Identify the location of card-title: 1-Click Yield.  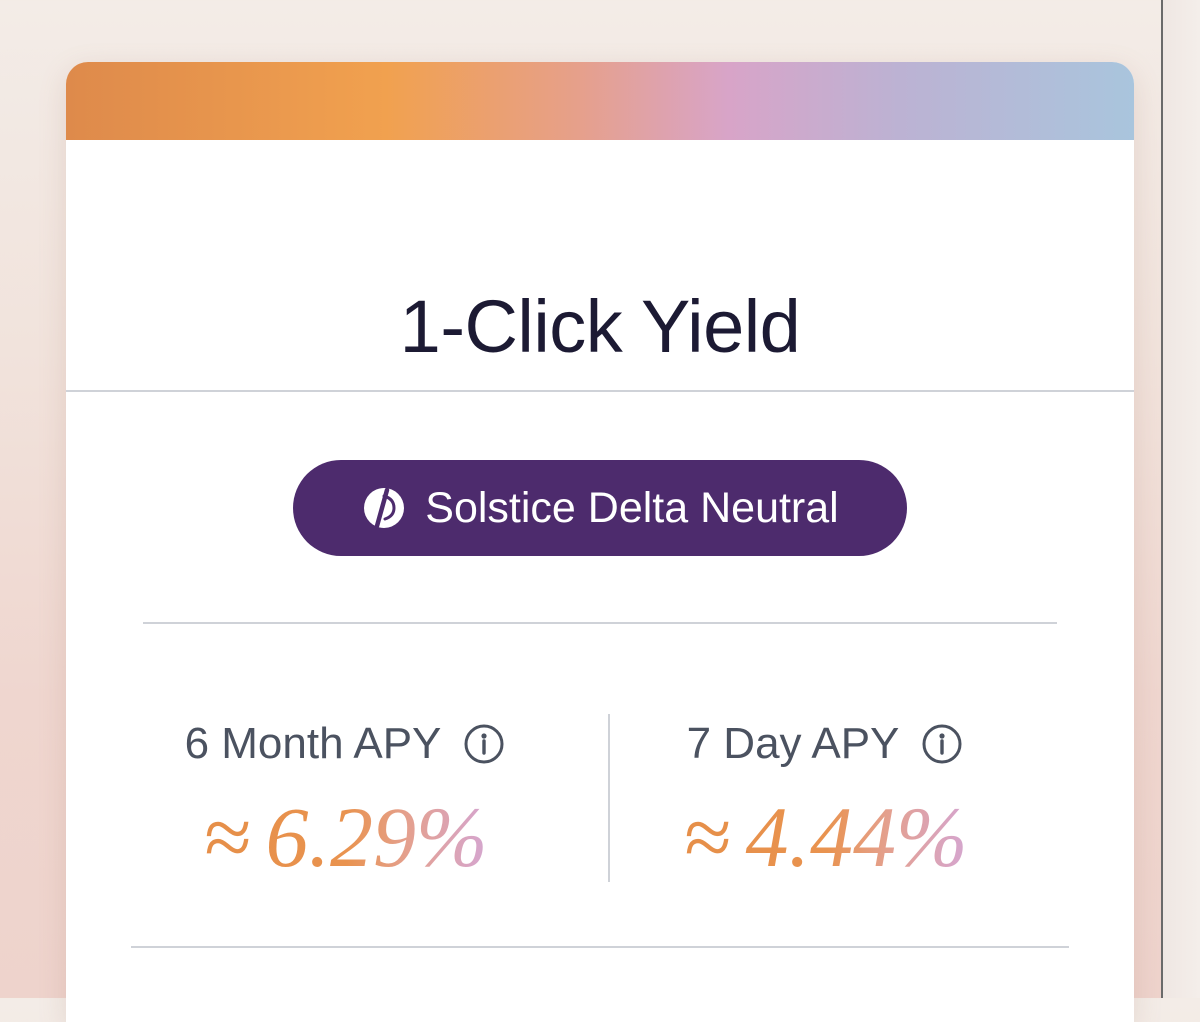
(600, 326).